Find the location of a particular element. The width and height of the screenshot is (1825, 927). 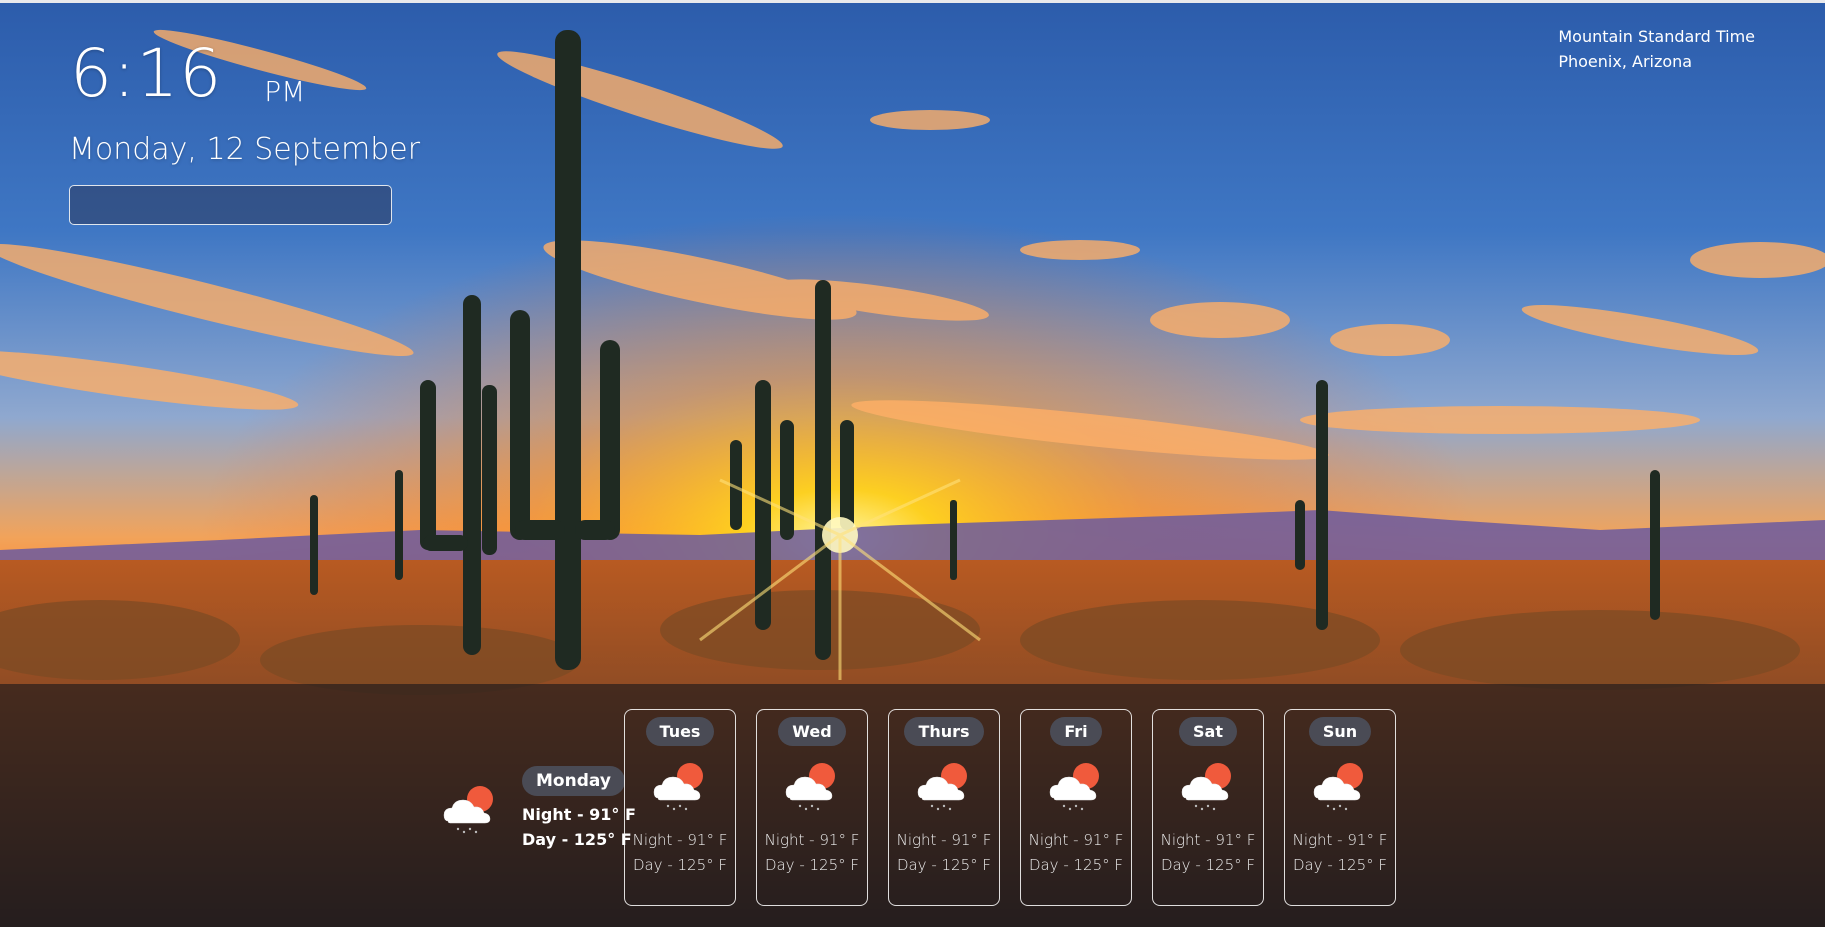

forecast-card-thurs: Thurs Night - 91° F Day - 125° F is located at coordinates (944, 807).